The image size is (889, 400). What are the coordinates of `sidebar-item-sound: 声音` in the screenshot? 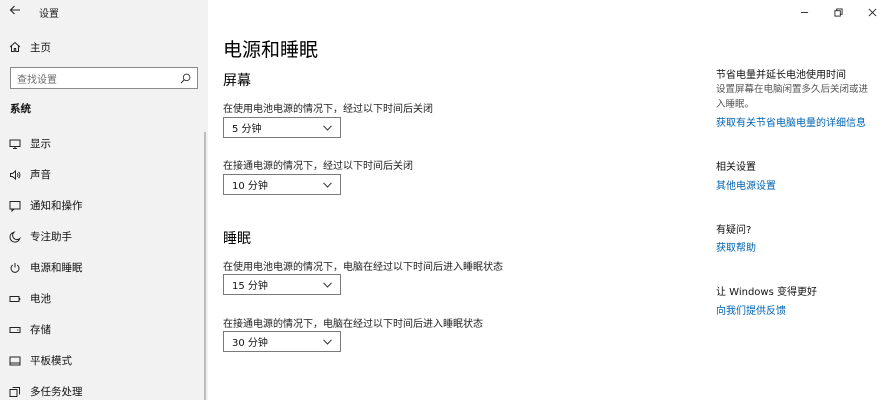 It's located at (104, 174).